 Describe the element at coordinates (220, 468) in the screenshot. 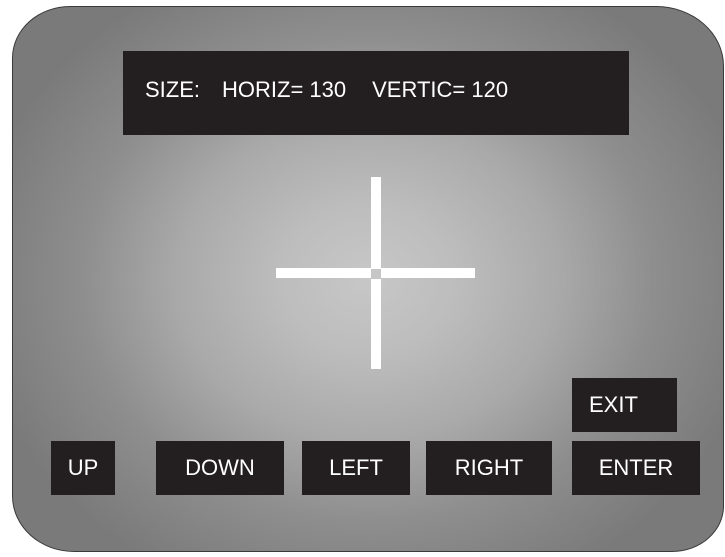

I see `down-button: DOWN` at that location.